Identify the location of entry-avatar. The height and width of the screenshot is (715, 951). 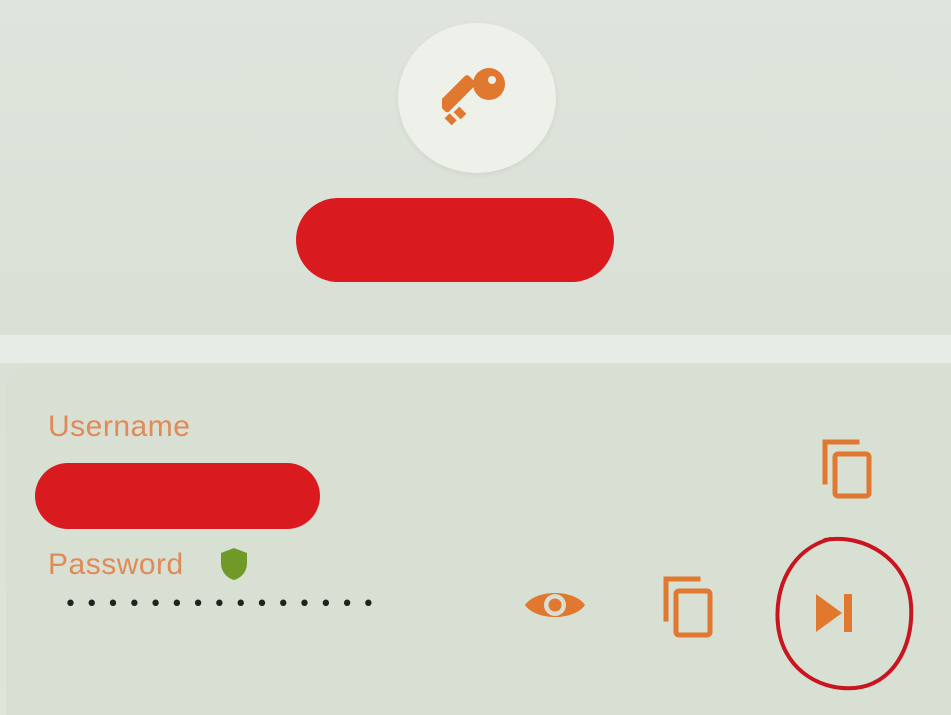
(477, 98).